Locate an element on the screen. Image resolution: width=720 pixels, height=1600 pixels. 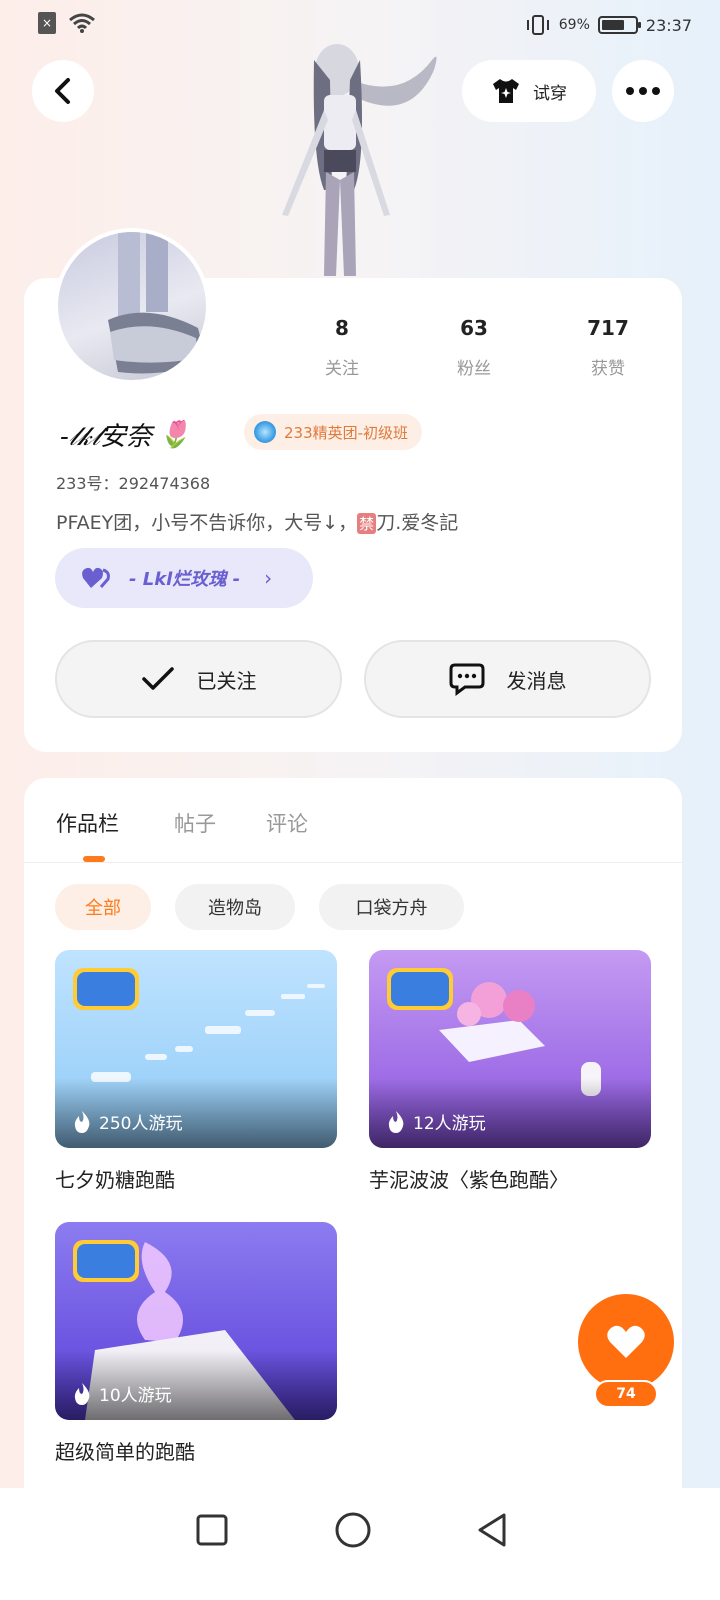
avatar-image is located at coordinates (157, 303).